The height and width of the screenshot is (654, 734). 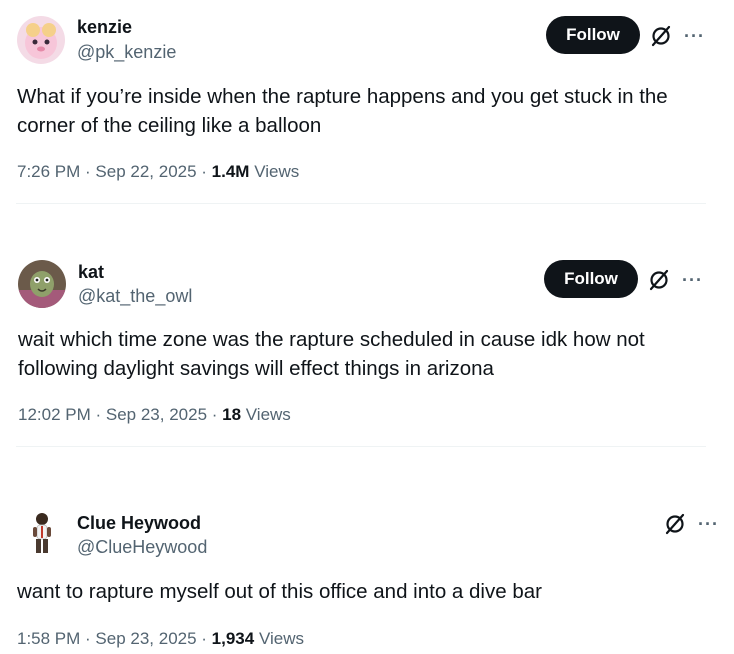 What do you see at coordinates (126, 52) in the screenshot?
I see `handle: @pk_kenzie` at bounding box center [126, 52].